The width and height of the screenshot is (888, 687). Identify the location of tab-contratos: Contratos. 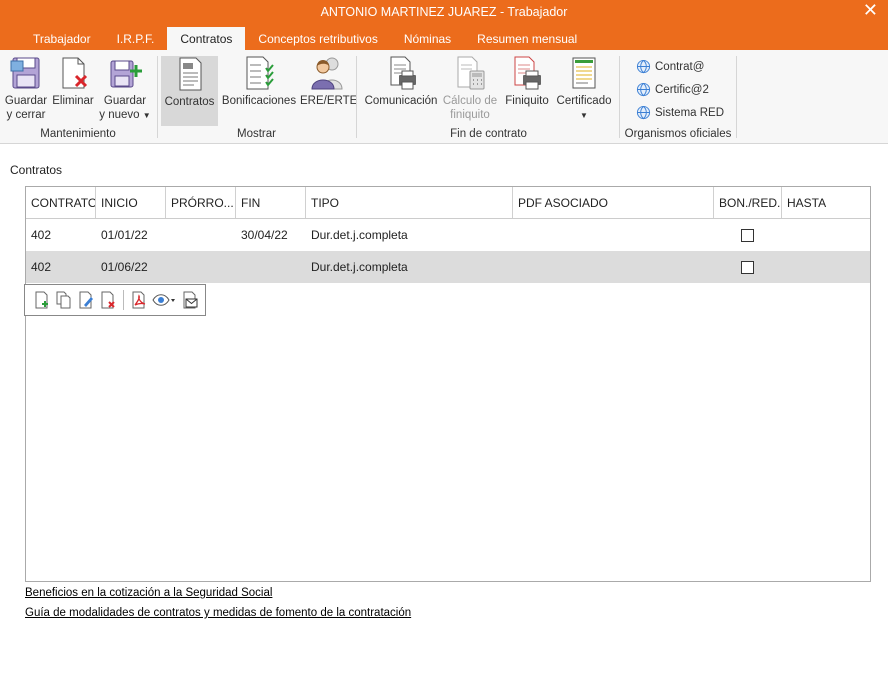
(206, 38).